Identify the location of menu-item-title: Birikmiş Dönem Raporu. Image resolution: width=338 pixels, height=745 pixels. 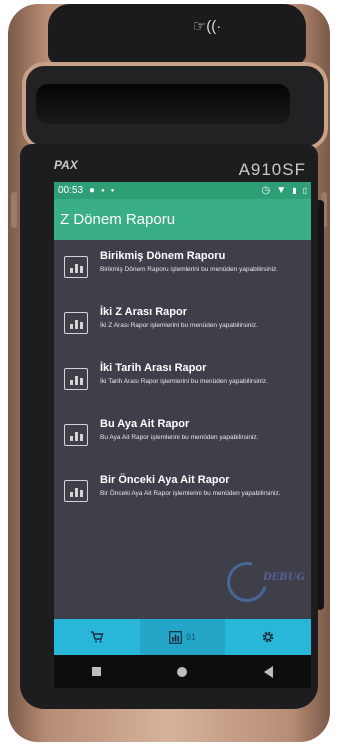
(163, 256).